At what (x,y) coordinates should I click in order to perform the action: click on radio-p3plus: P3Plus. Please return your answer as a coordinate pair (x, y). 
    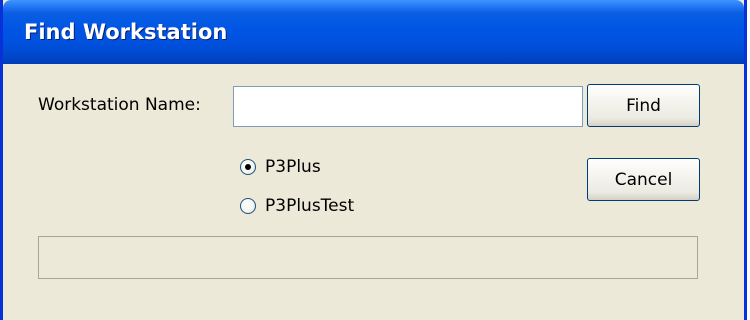
    Looking at the image, I should click on (280, 167).